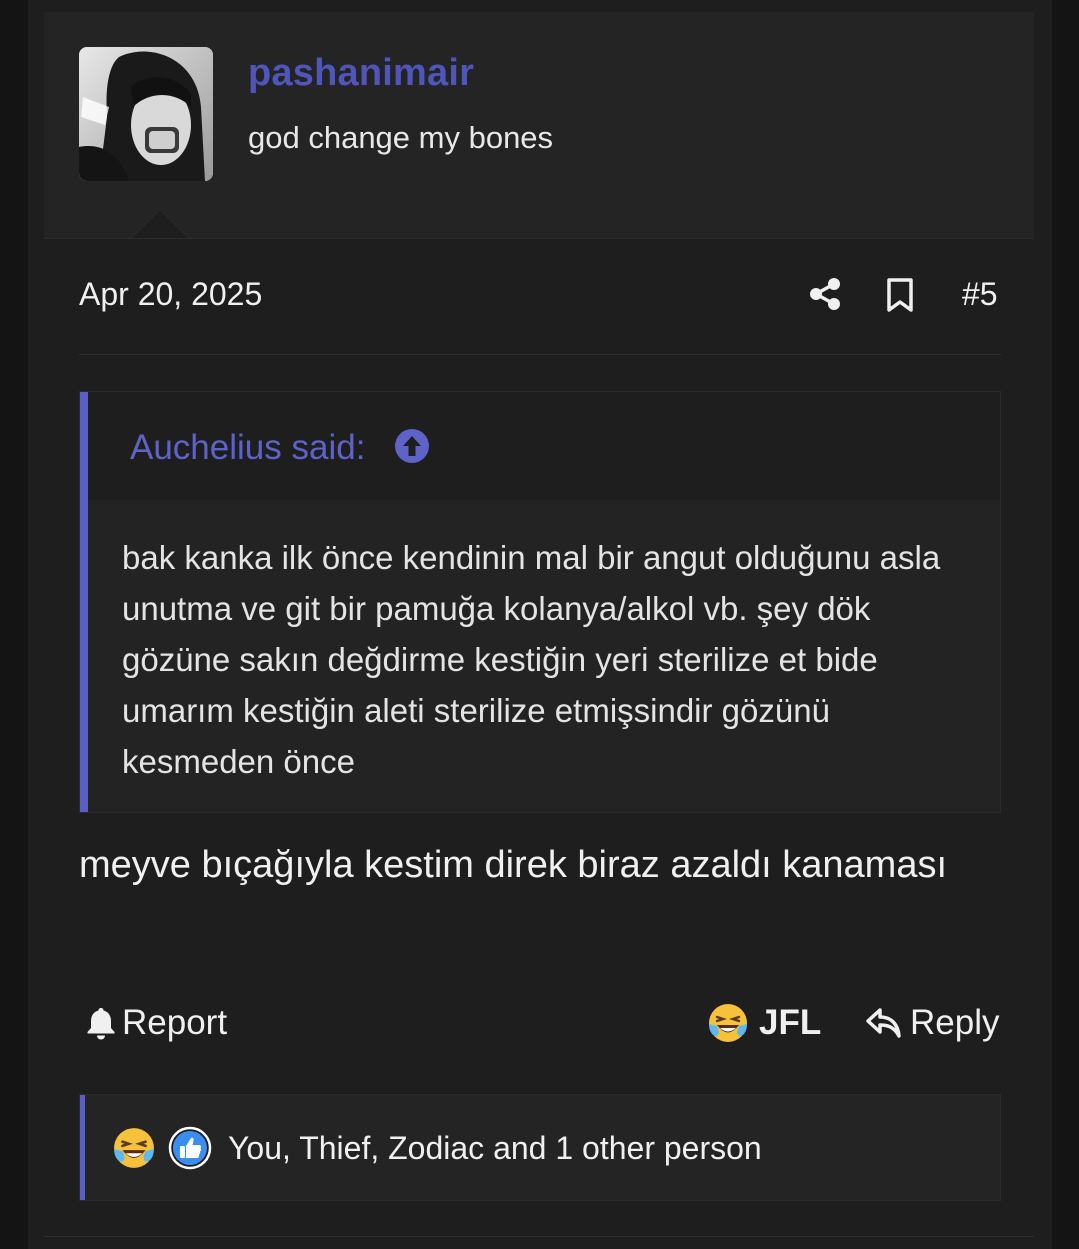  I want to click on report-button: Report, so click(156, 1023).